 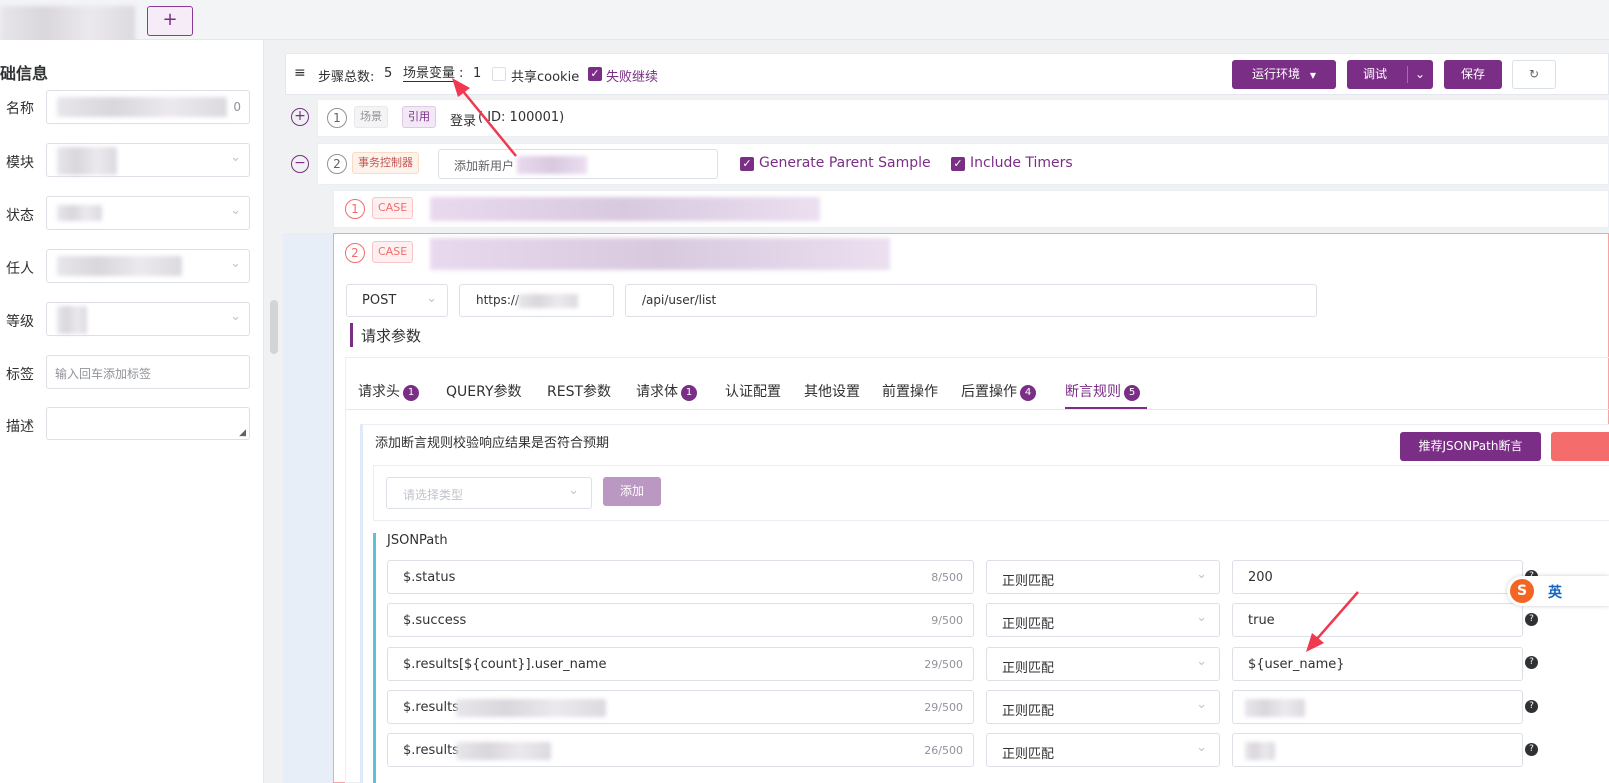 I want to click on arrow-to-user-name-value, so click(x=1337, y=616).